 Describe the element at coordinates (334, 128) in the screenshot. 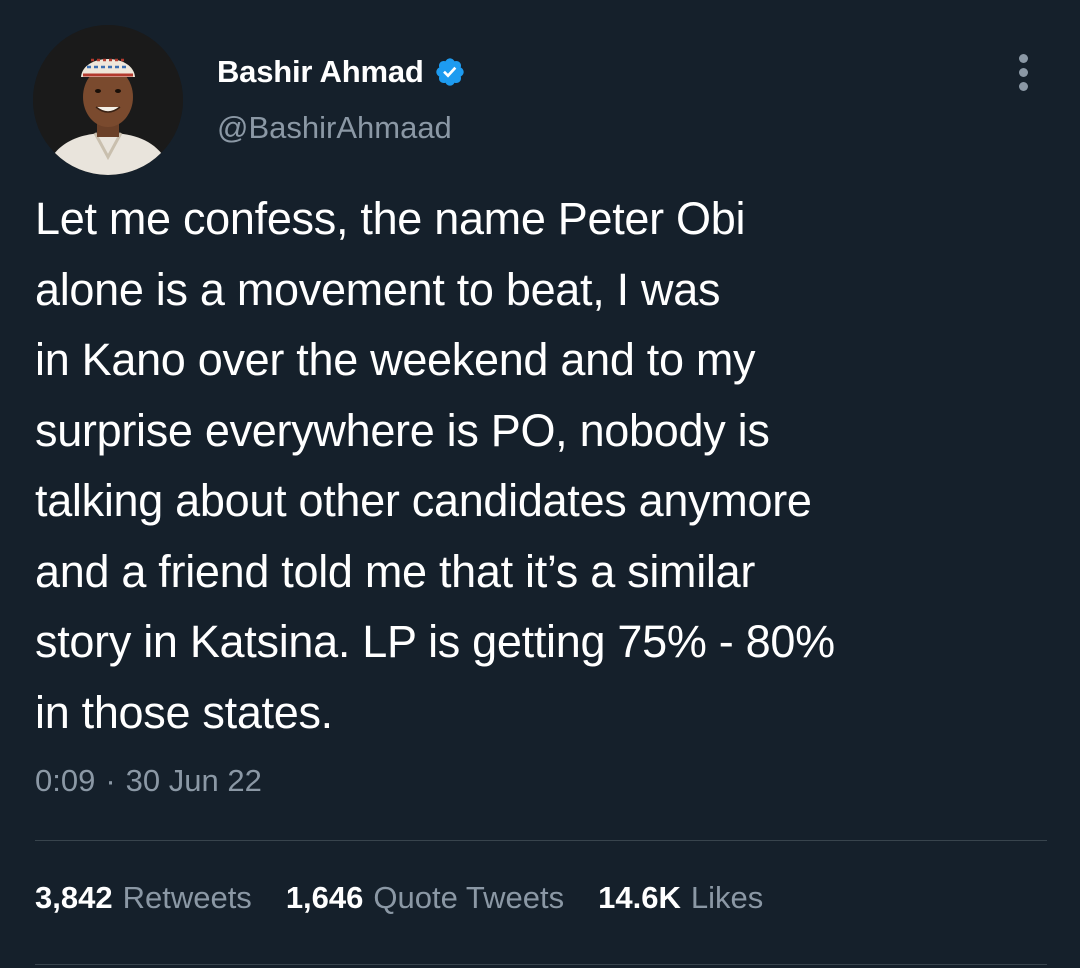

I see `author-handle: @BashirAhmaad` at that location.